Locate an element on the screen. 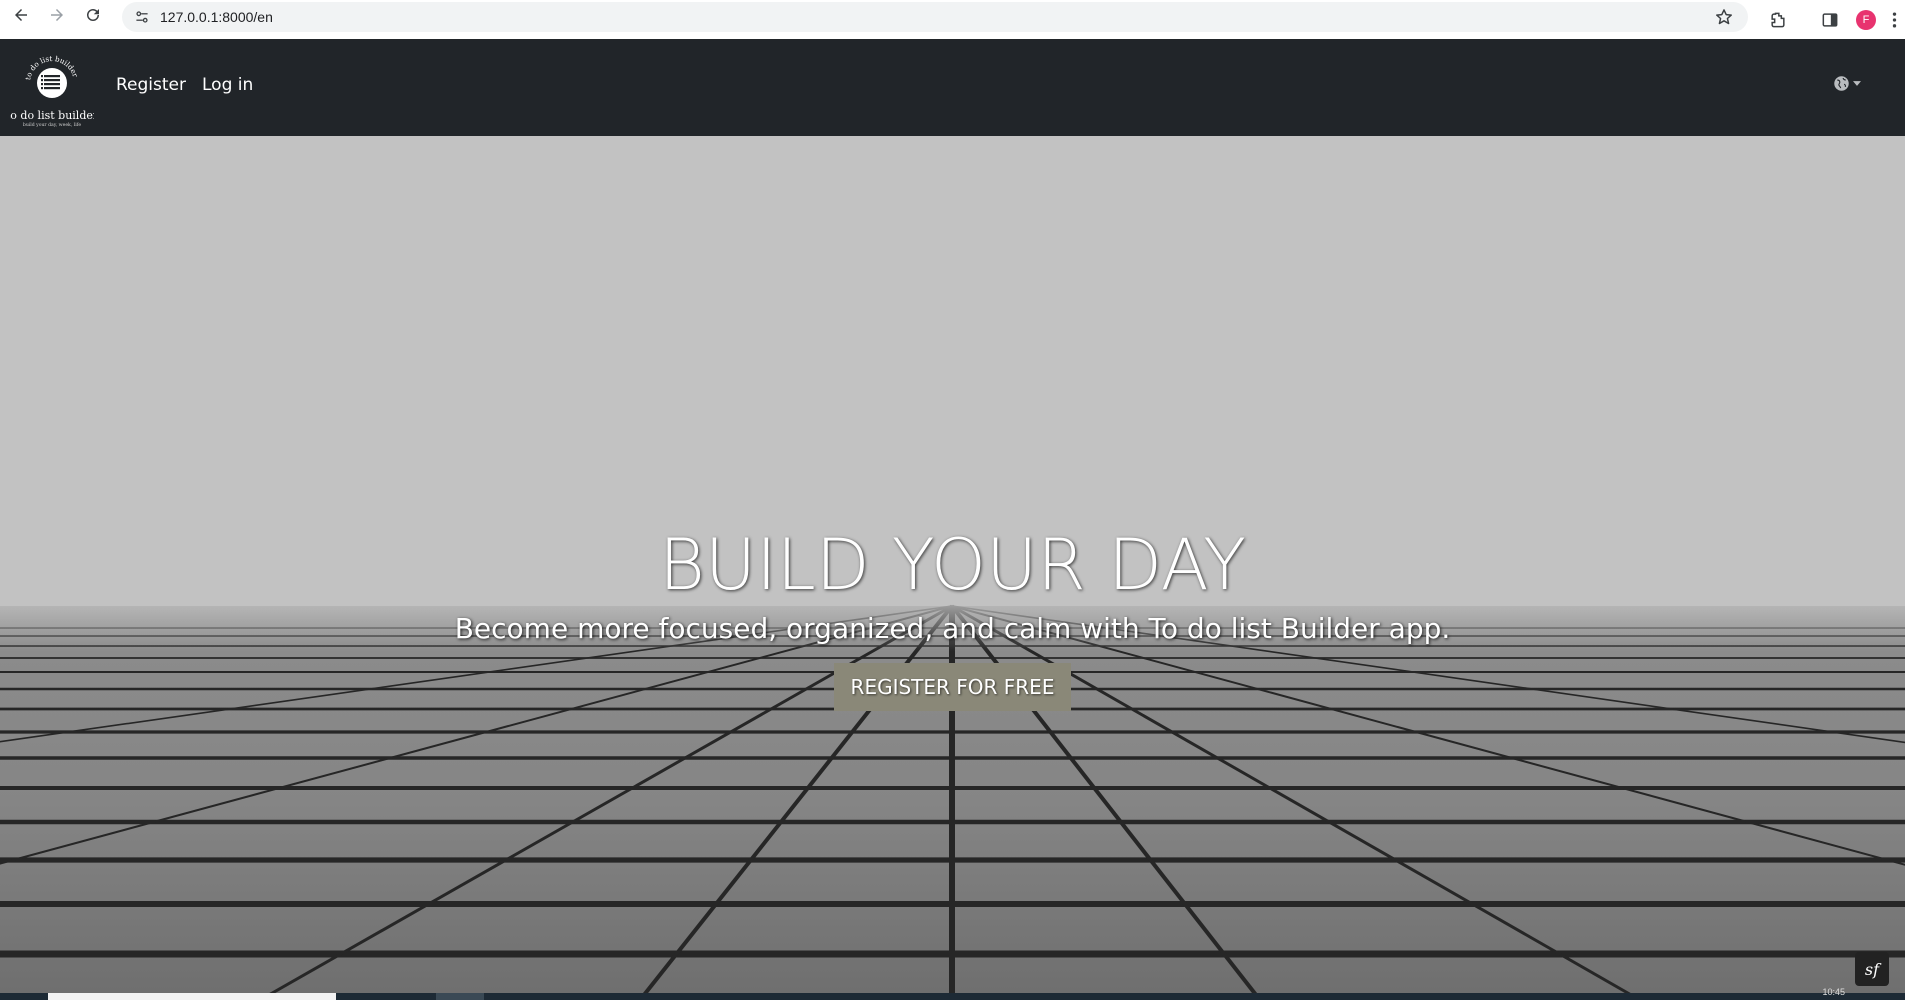  back-button is located at coordinates (21, 15).